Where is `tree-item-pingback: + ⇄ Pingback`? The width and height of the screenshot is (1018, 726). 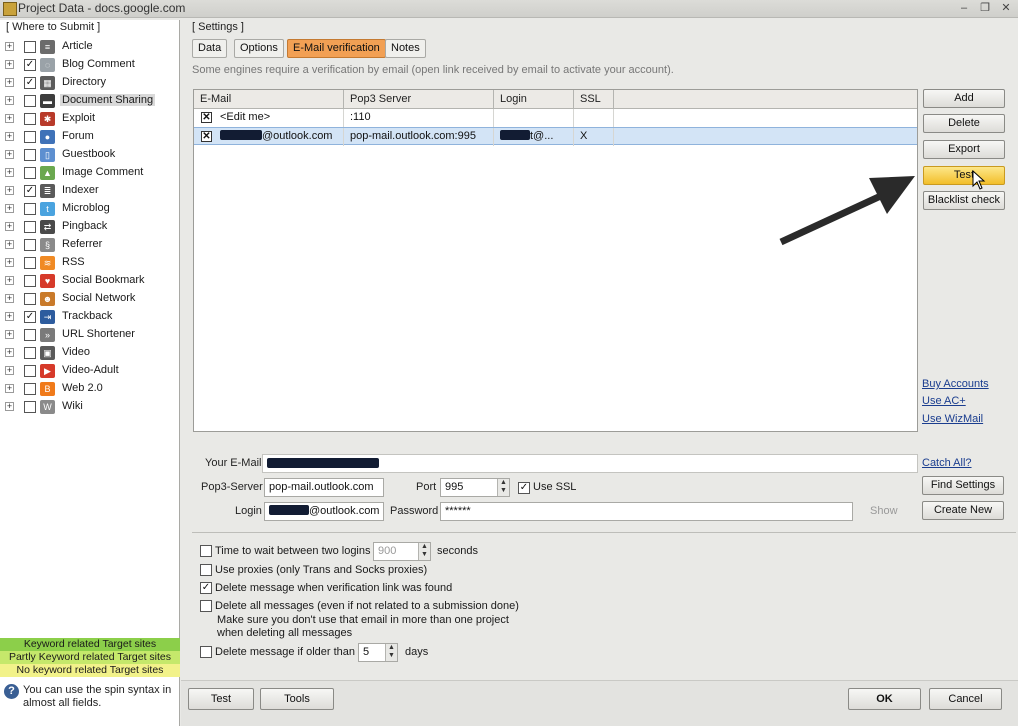
tree-item-pingback: + ⇄ Pingback is located at coordinates (89, 227).